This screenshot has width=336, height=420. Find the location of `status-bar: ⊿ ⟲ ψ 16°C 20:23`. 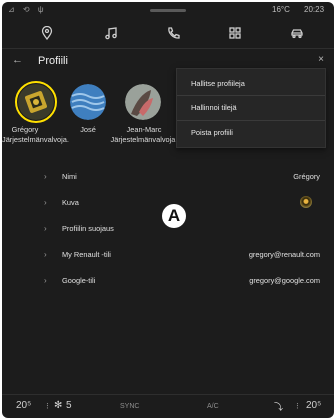

status-bar: ⊿ ⟲ ψ 16°C 20:23 is located at coordinates (168, 10).